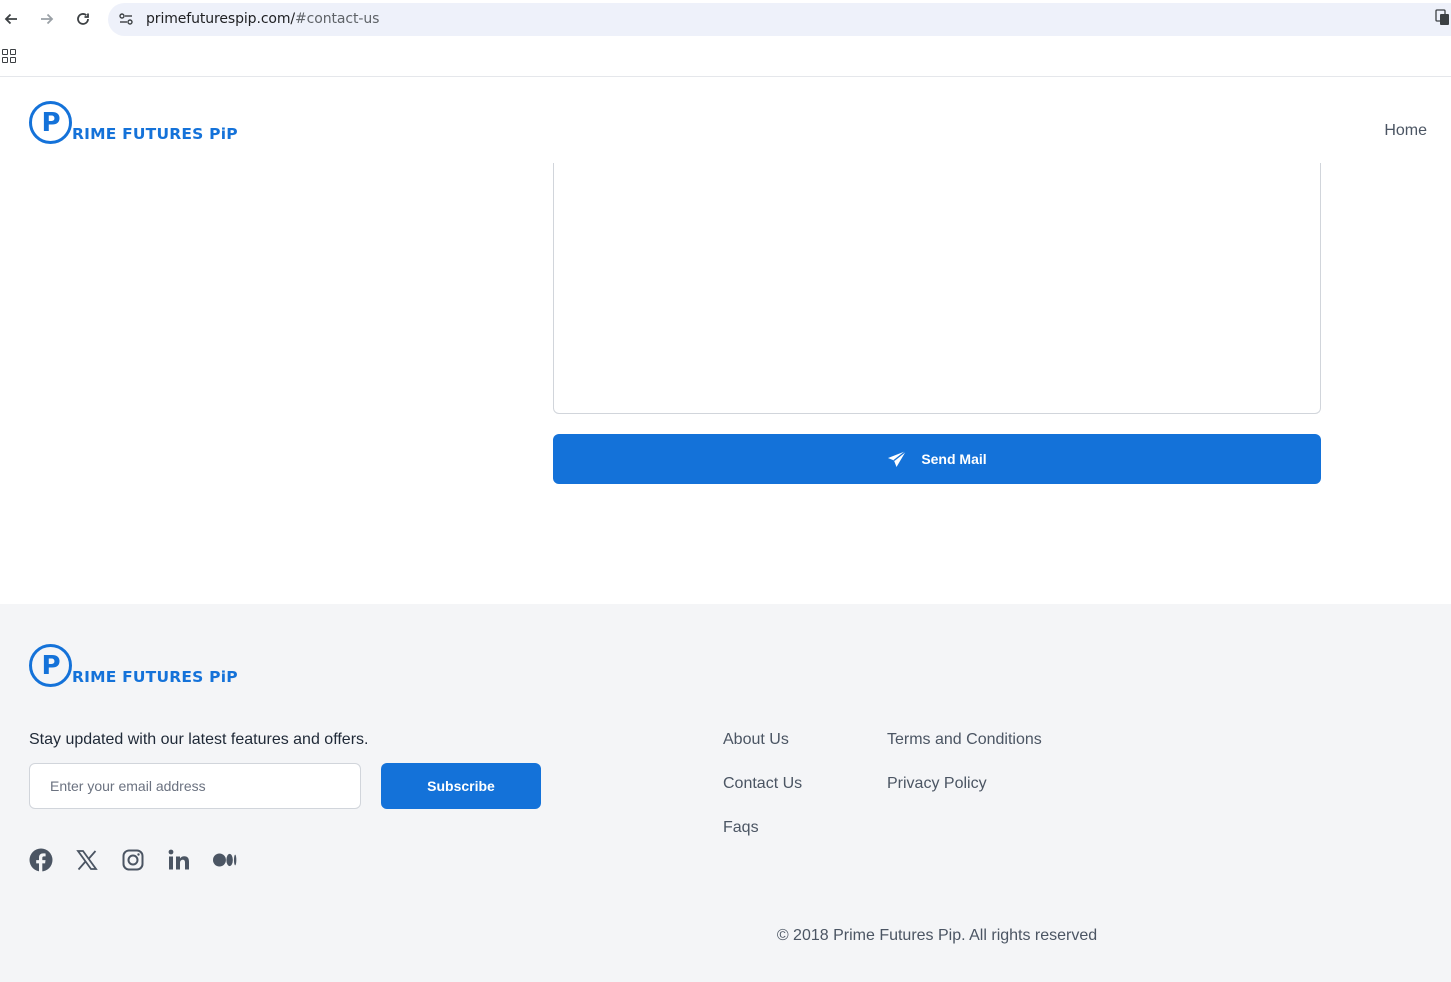 Image resolution: width=1451 pixels, height=982 pixels. I want to click on message-textarea, so click(937, 288).